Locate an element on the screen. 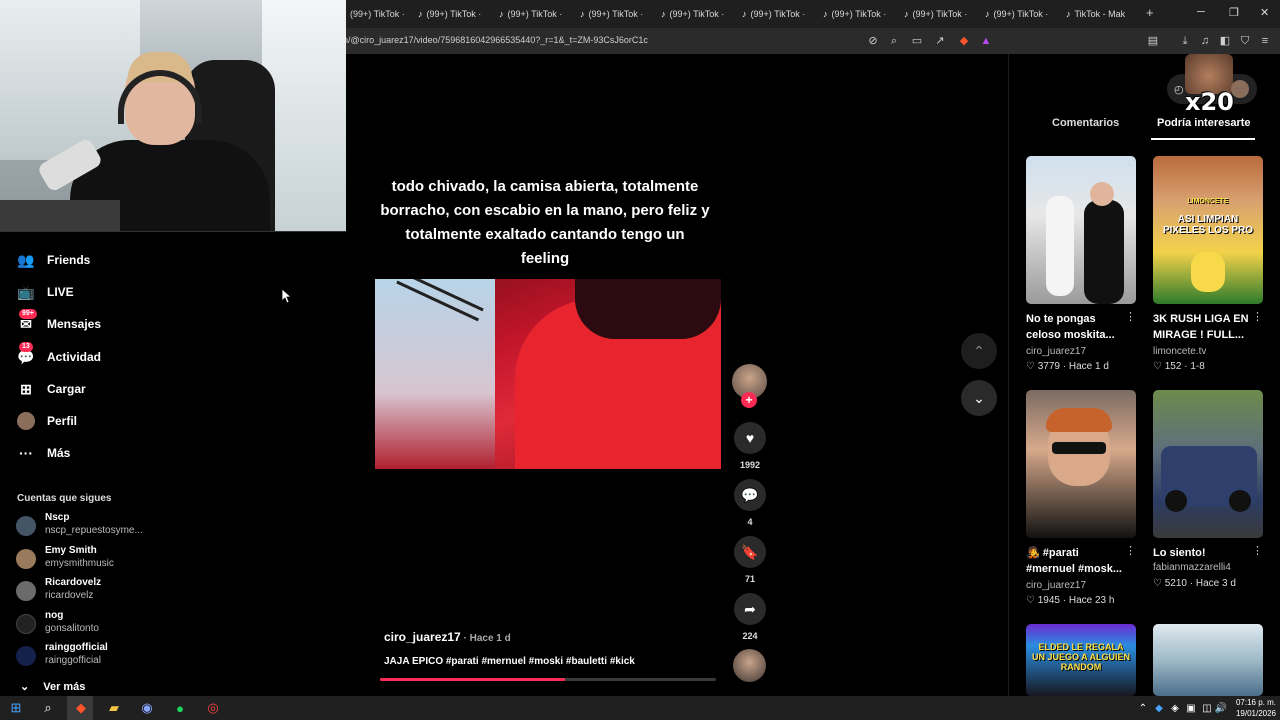 Image resolution: width=1280 pixels, height=720 pixels. next-video-button: ⌄ is located at coordinates (979, 398).